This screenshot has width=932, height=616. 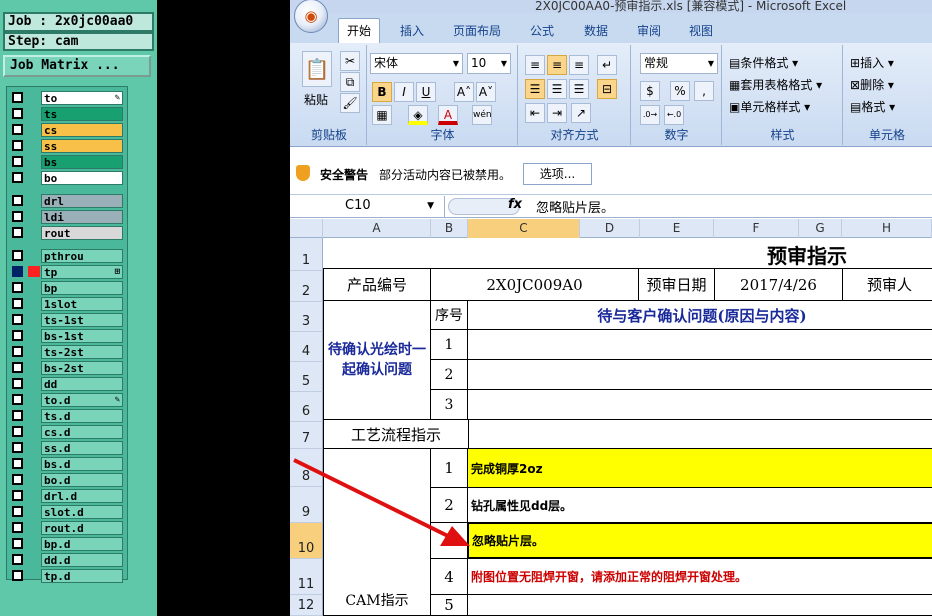 I want to click on annotation-arrow, so click(x=381, y=502).